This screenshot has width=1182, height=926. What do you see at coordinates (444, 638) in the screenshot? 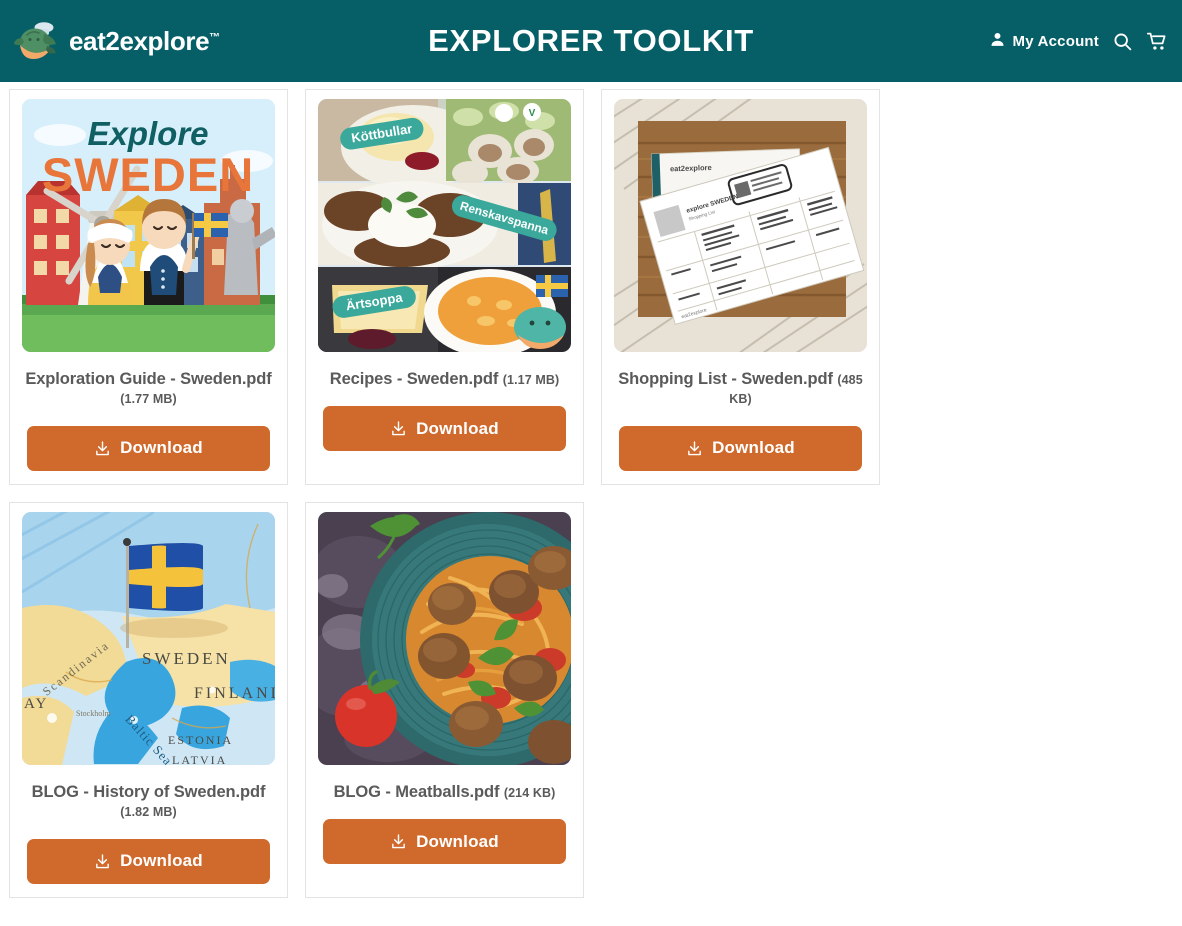
I see `meatballs-photo-image` at bounding box center [444, 638].